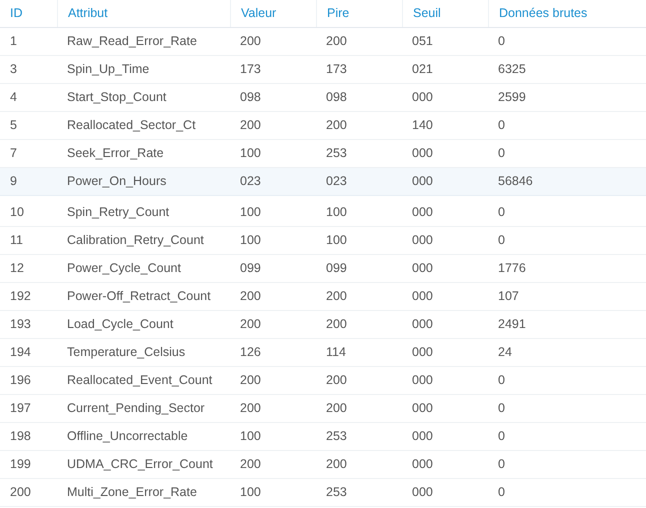 This screenshot has height=508, width=646. What do you see at coordinates (136, 409) in the screenshot?
I see `table-cell-text: Current_Pending_Sector` at bounding box center [136, 409].